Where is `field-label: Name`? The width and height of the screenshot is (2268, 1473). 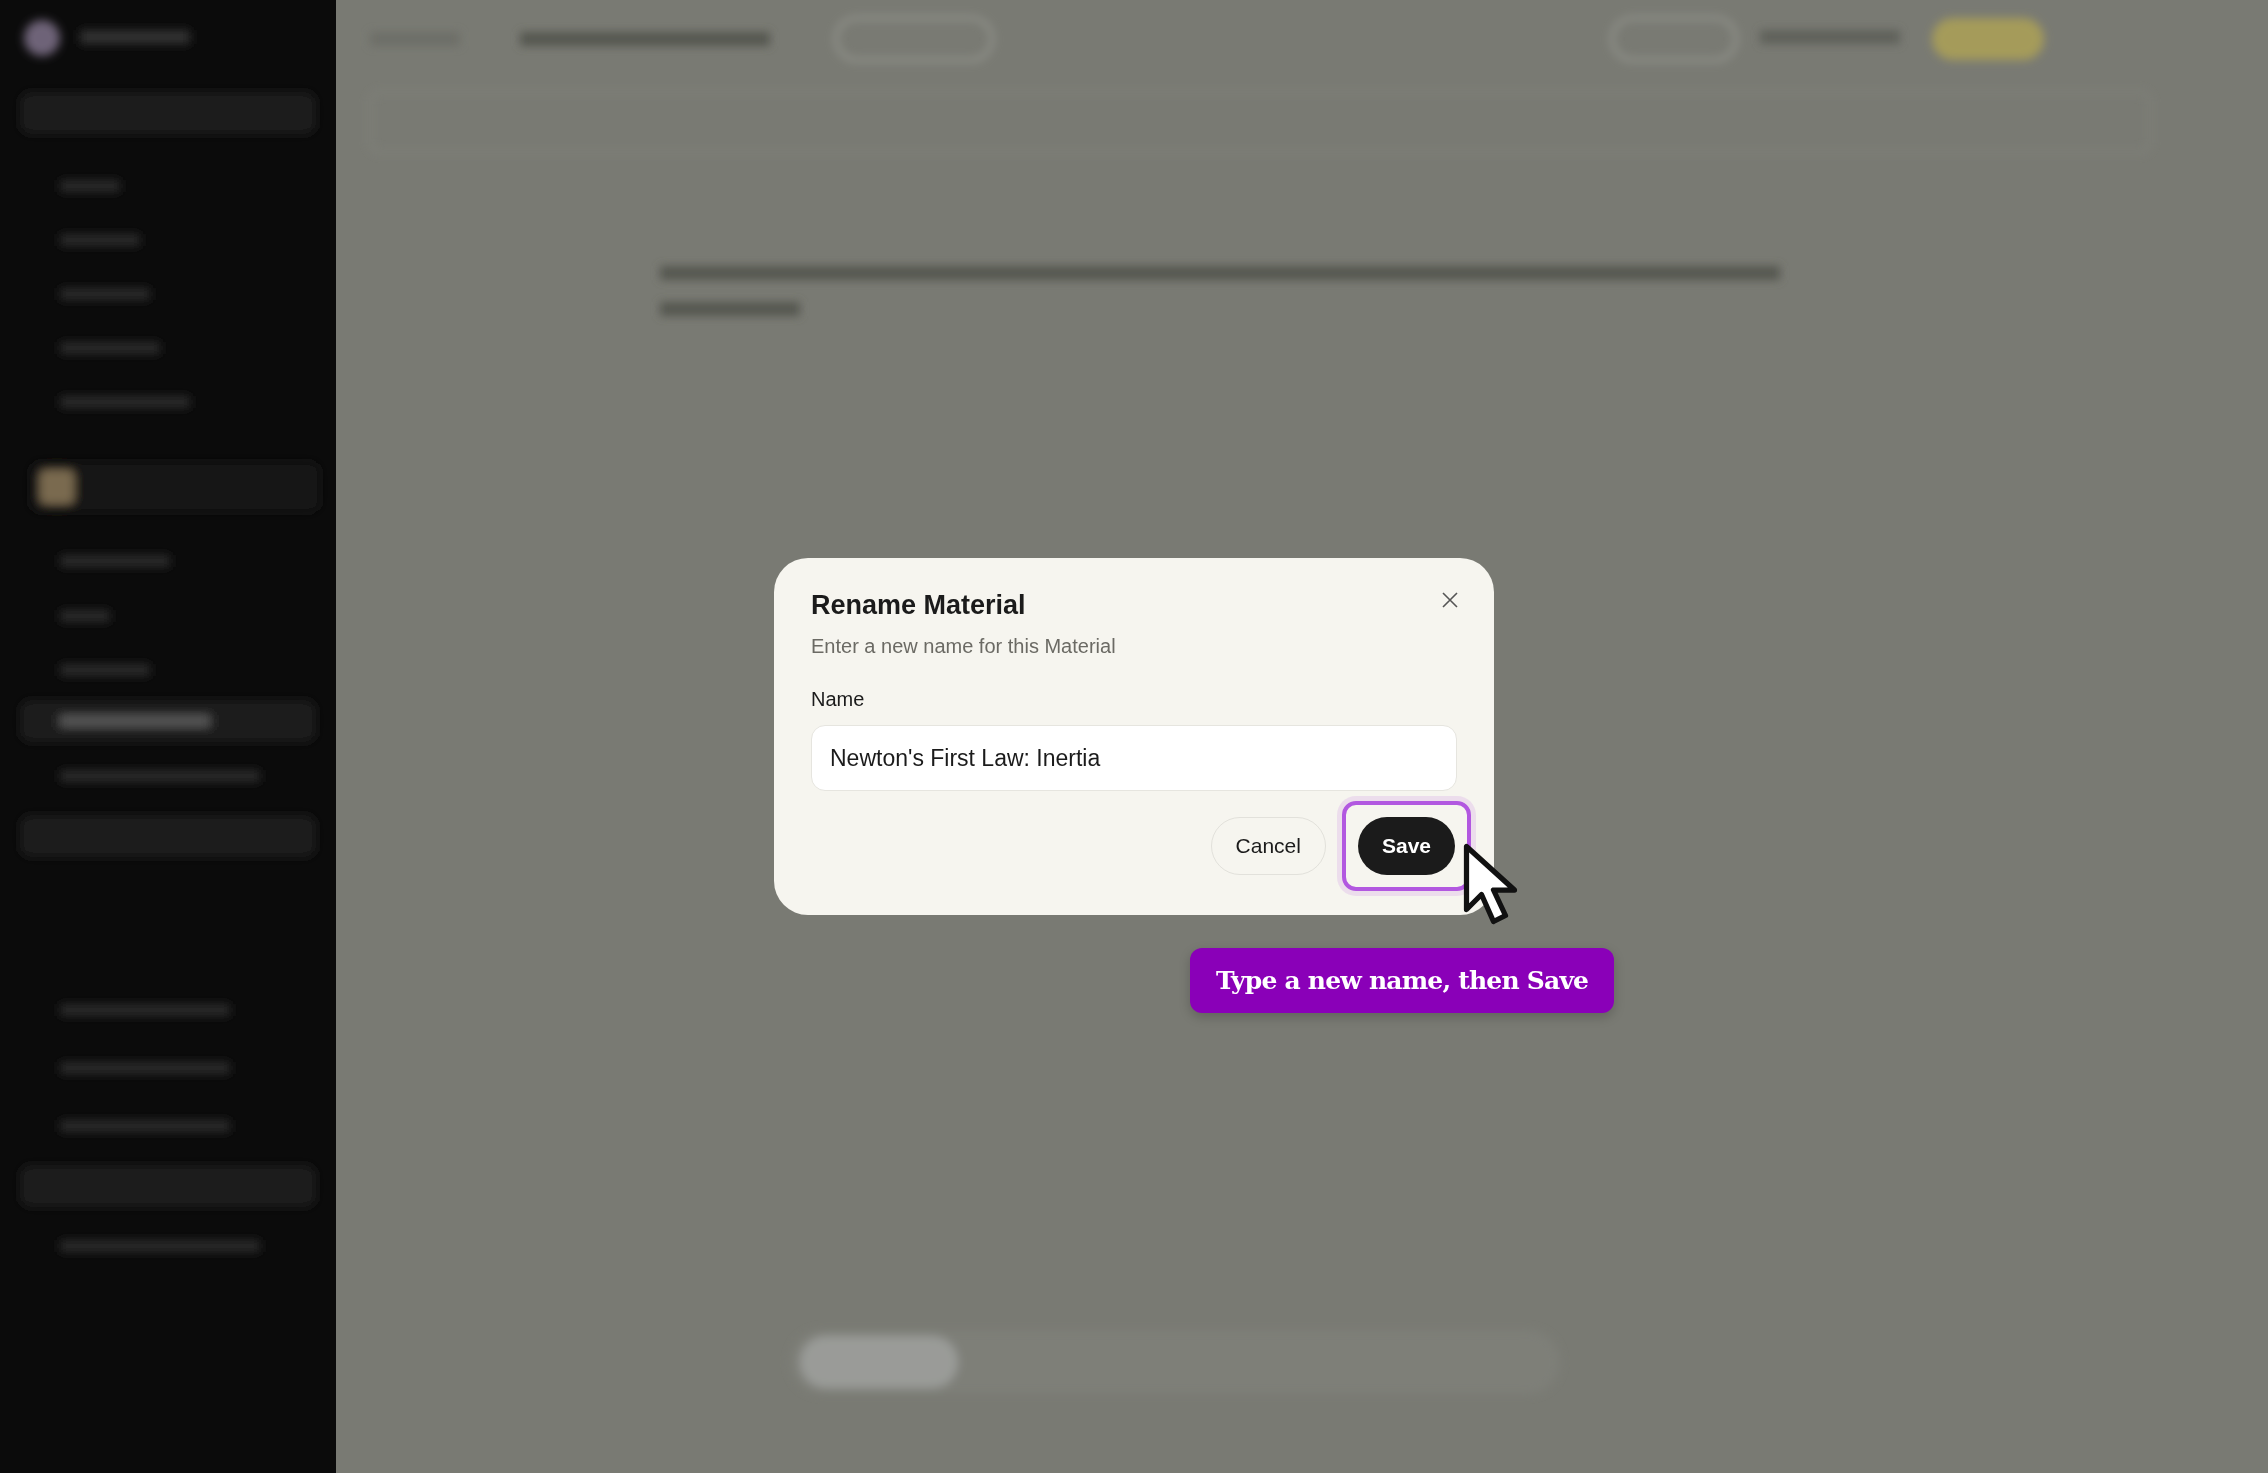
field-label: Name is located at coordinates (838, 699).